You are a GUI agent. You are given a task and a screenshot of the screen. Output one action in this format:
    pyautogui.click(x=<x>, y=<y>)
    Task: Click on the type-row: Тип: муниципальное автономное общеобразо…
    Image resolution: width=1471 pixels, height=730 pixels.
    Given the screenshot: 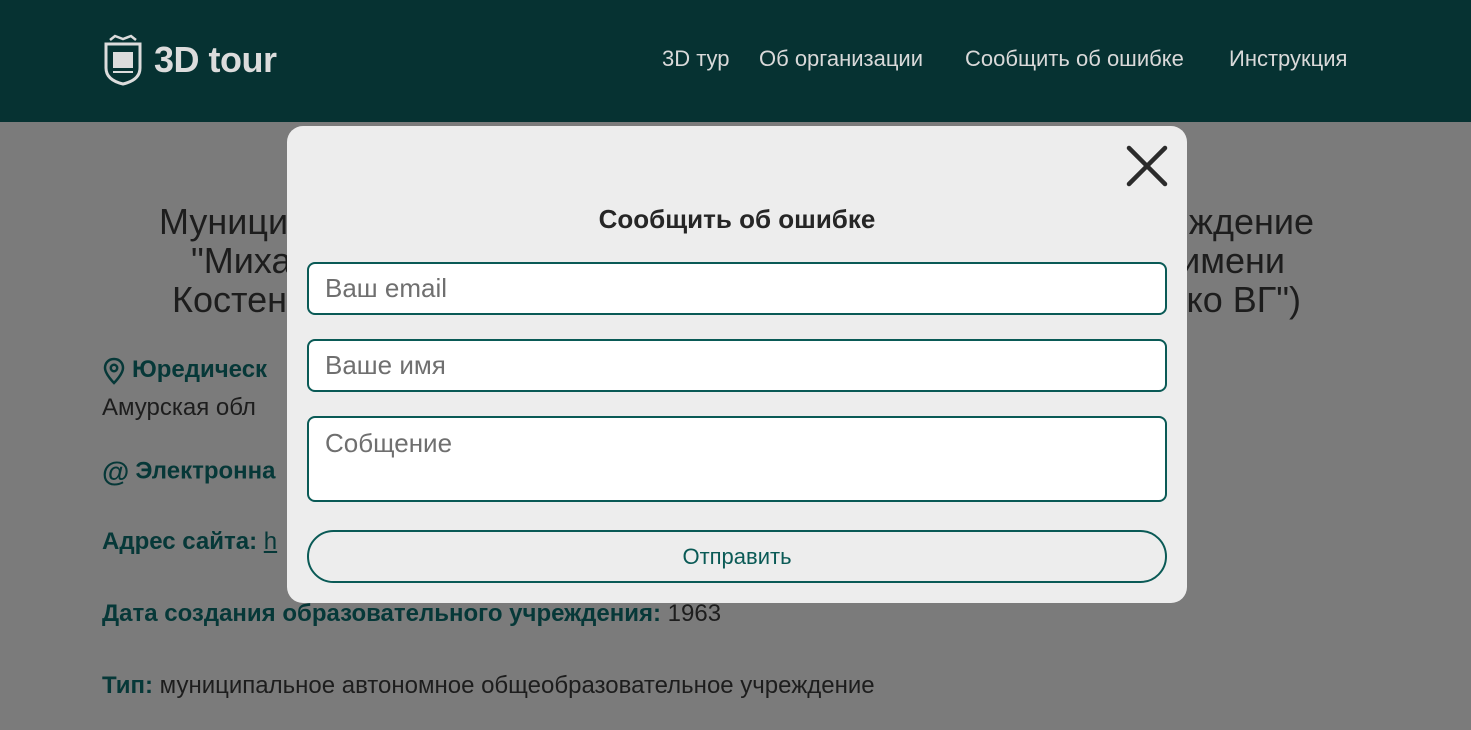 What is the action you would take?
    pyautogui.click(x=488, y=686)
    